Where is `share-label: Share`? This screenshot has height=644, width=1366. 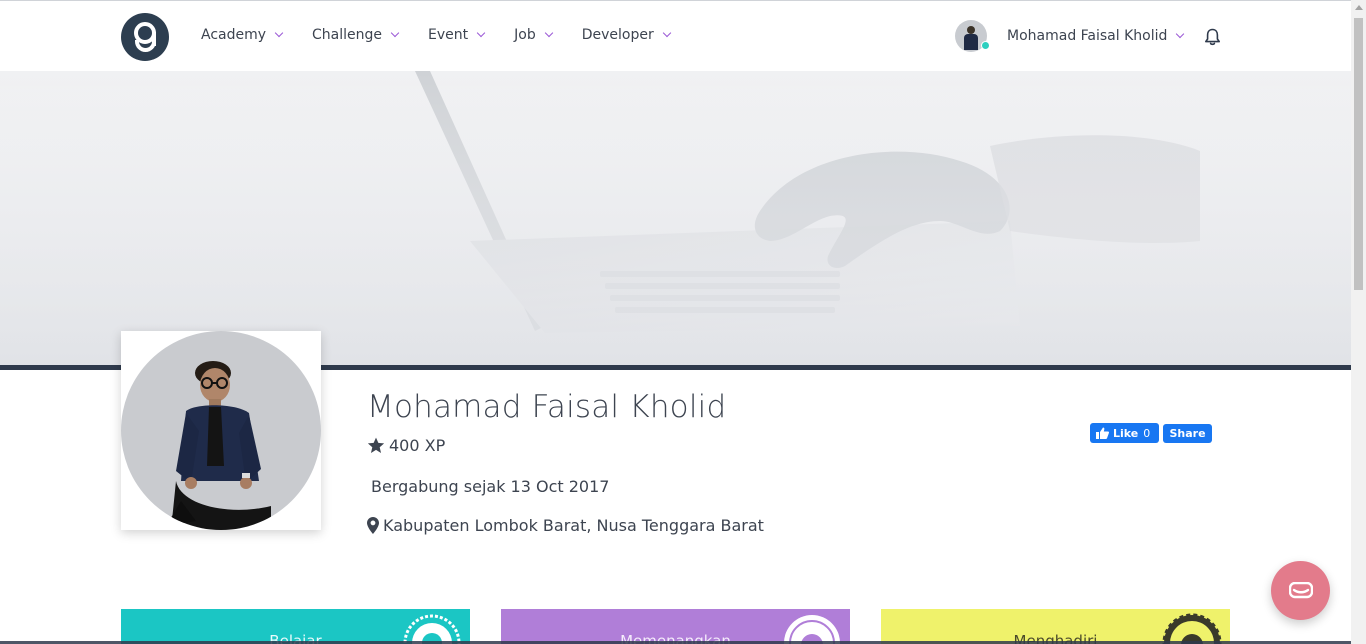
share-label: Share is located at coordinates (1187, 433).